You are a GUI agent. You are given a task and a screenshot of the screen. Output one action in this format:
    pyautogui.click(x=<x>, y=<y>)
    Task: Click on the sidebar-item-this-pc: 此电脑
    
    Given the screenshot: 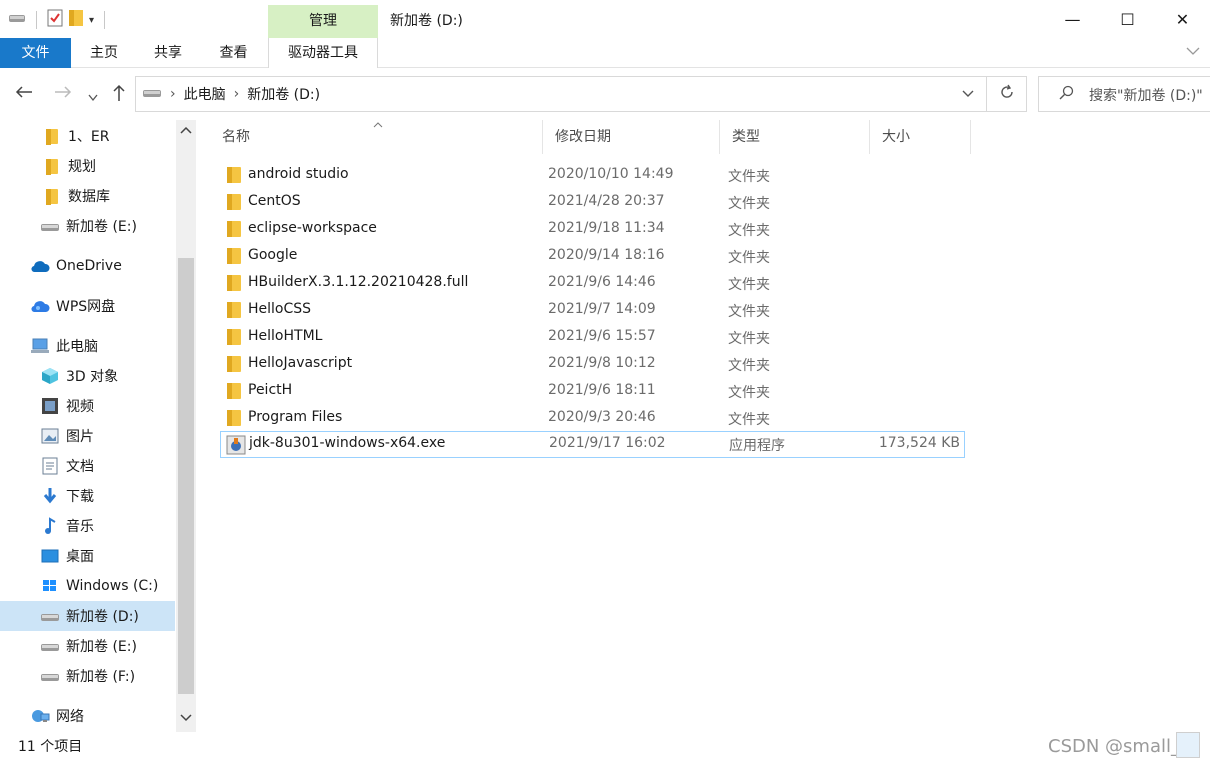 What is the action you would take?
    pyautogui.click(x=87, y=346)
    